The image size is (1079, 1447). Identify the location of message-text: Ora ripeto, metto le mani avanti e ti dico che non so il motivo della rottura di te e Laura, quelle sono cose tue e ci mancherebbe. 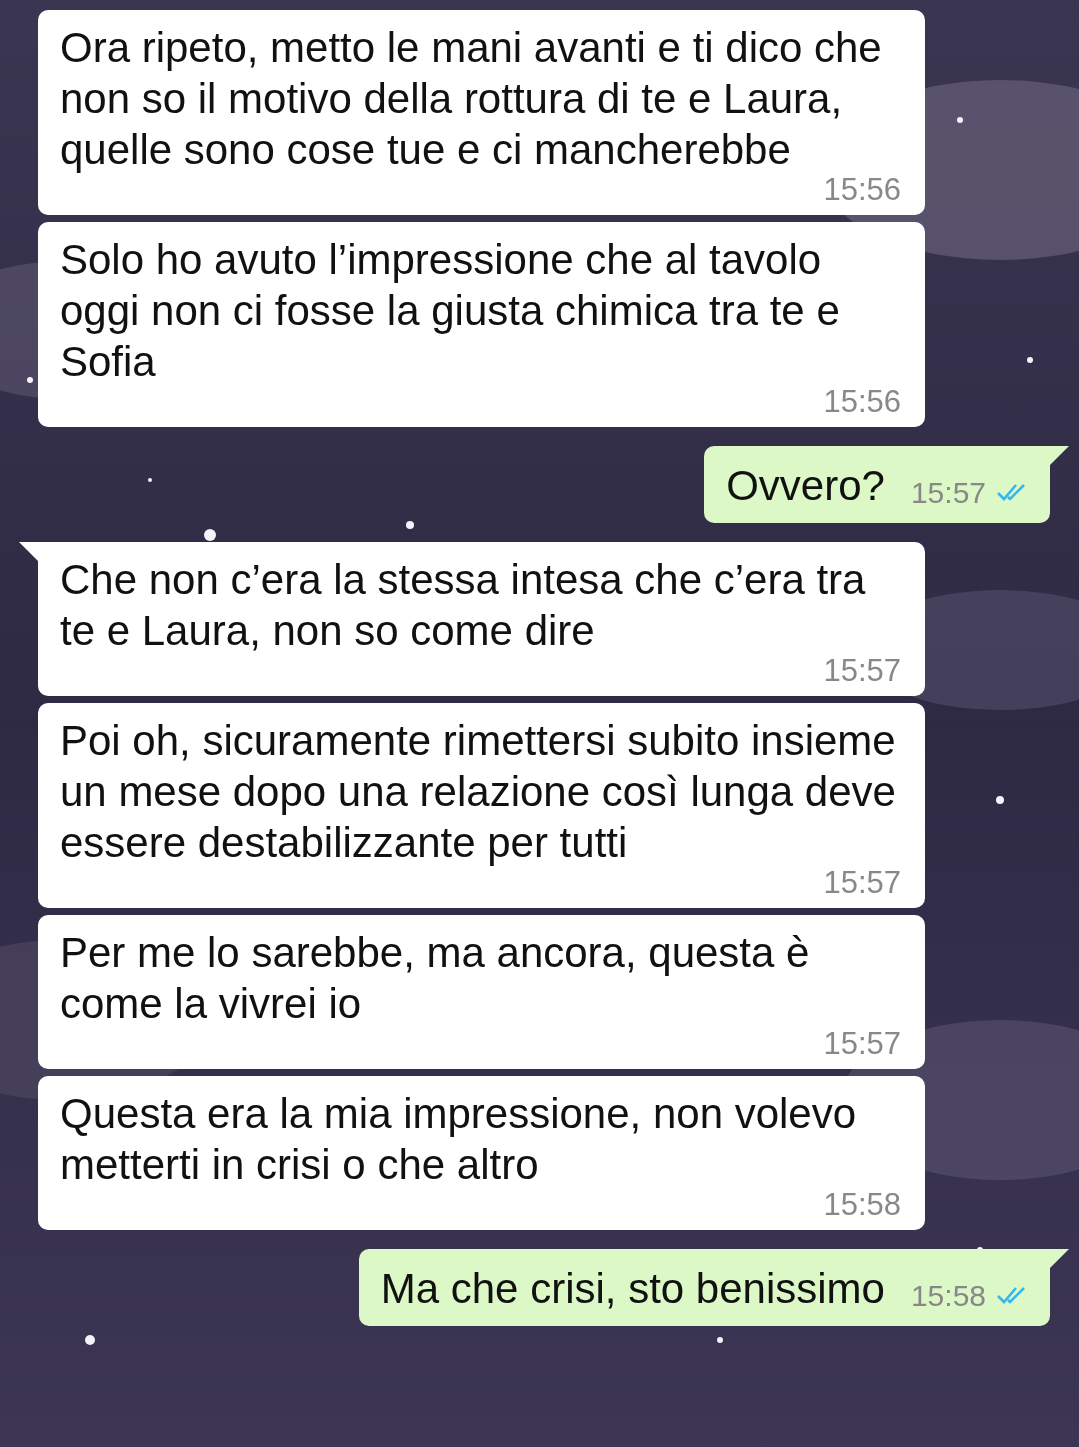
(471, 99).